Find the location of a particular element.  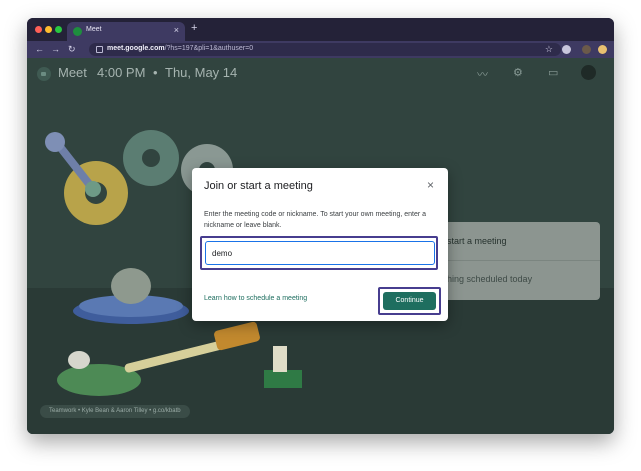

start-meeting-item: start a meeting is located at coordinates (477, 241).